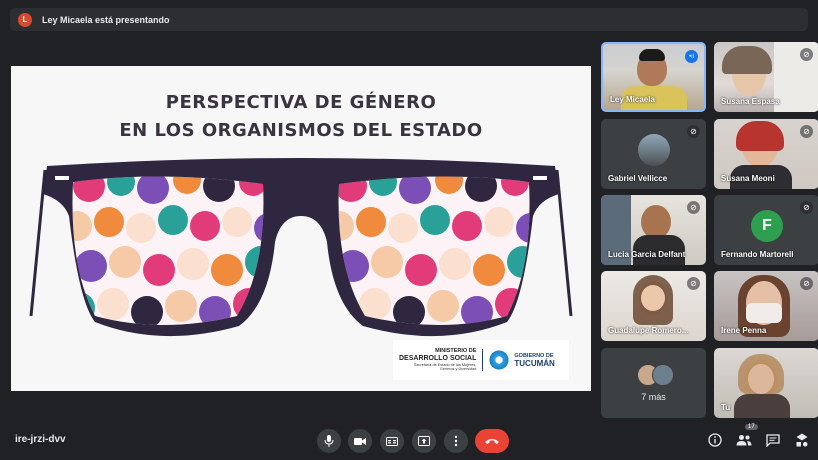 The image size is (818, 460). I want to click on present-screen-button, so click(424, 441).